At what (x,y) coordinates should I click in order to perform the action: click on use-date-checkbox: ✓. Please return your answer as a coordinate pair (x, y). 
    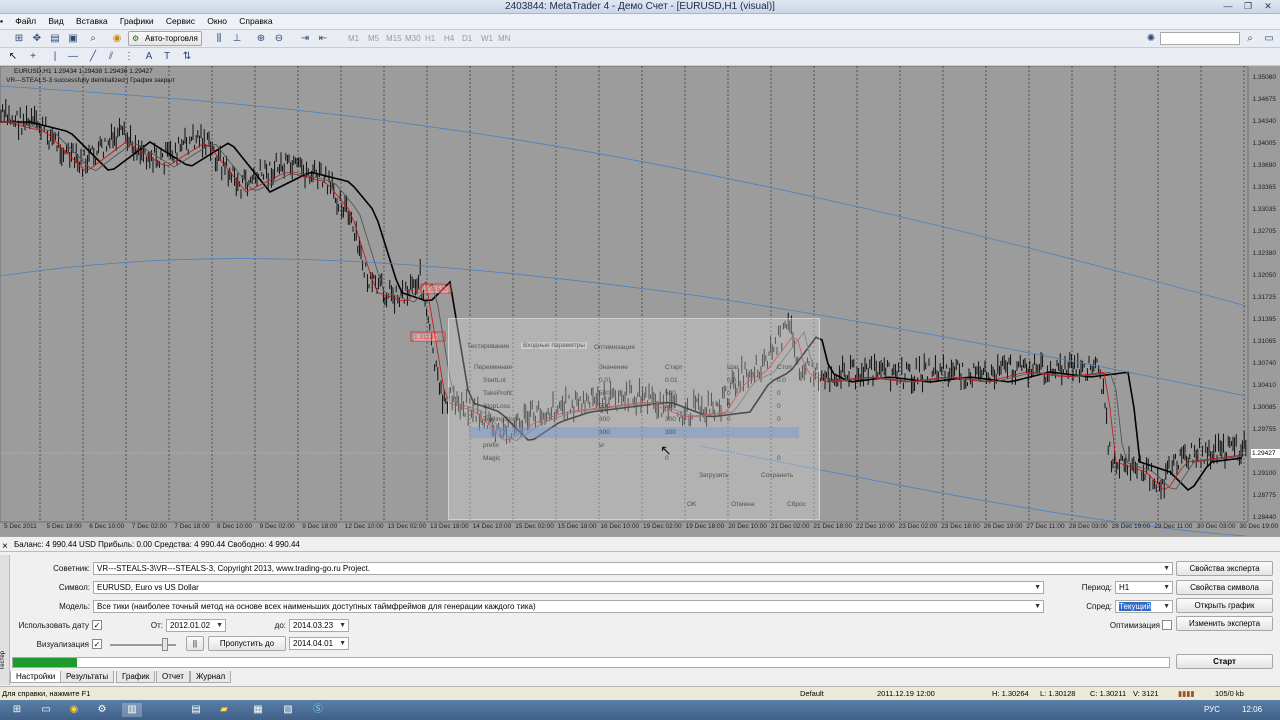
    Looking at the image, I should click on (97, 625).